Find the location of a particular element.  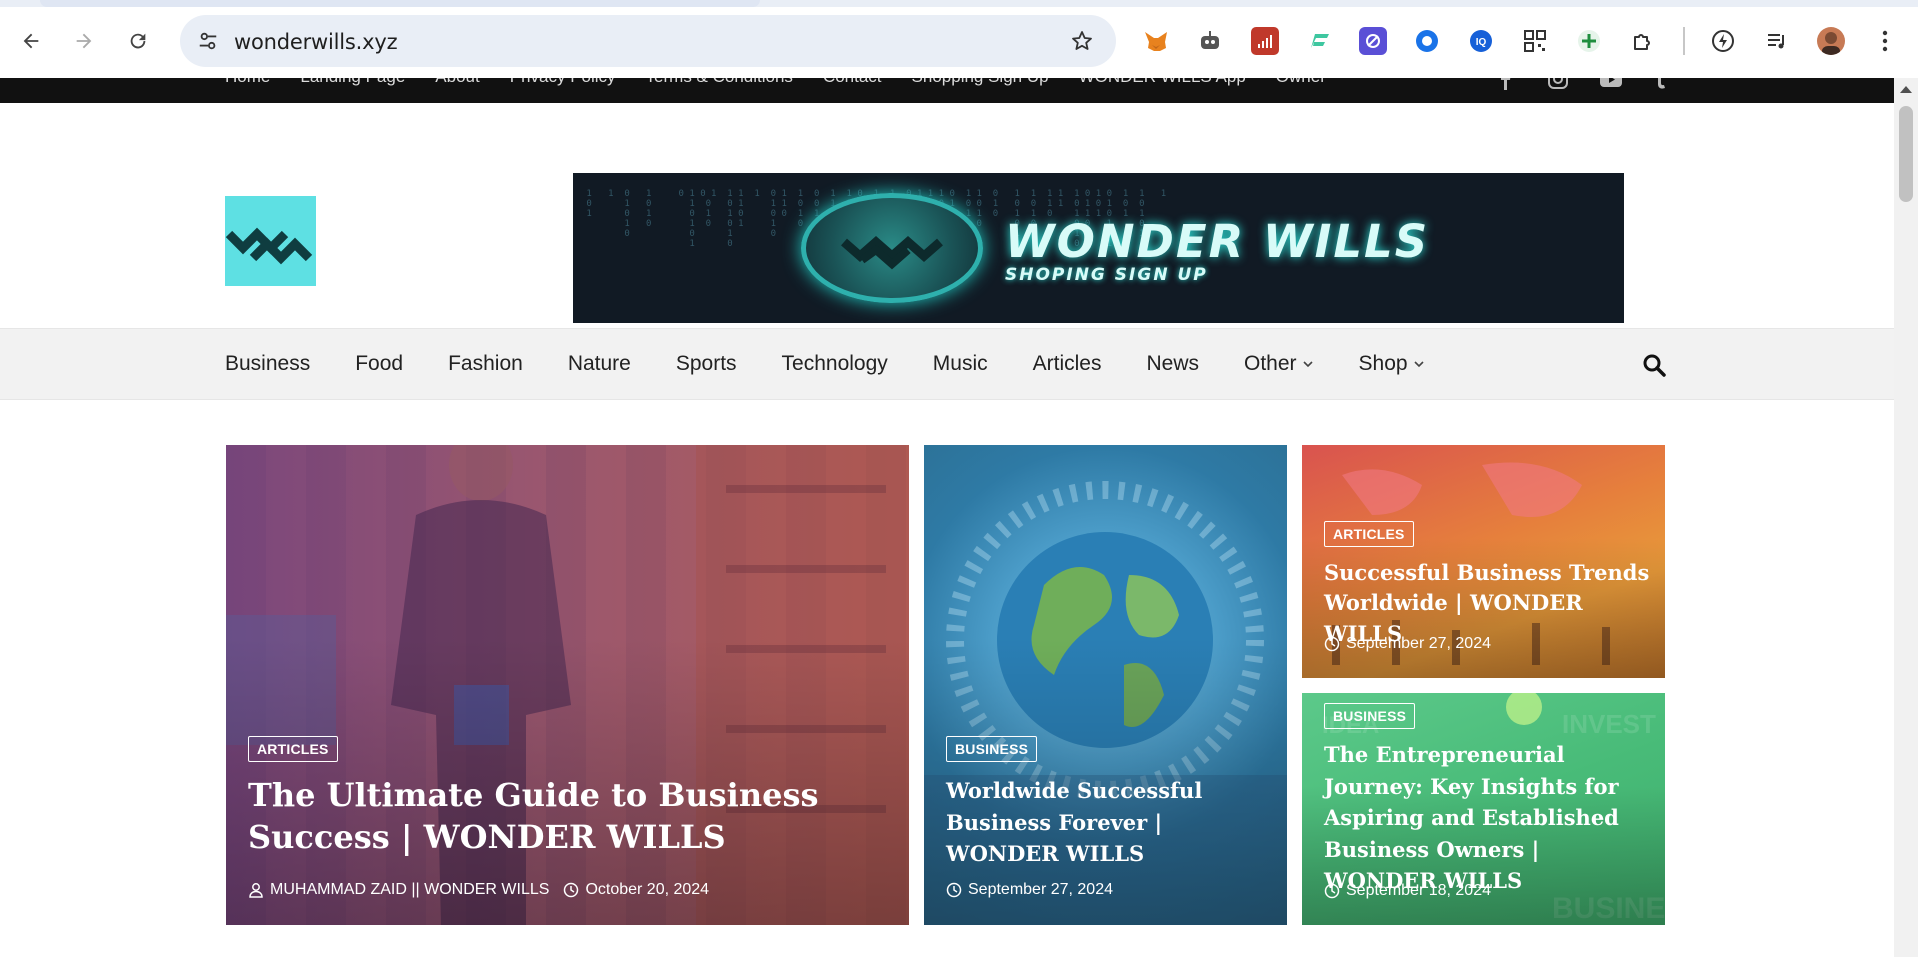

banner-title: WONDER WILLS is located at coordinates (1217, 241).